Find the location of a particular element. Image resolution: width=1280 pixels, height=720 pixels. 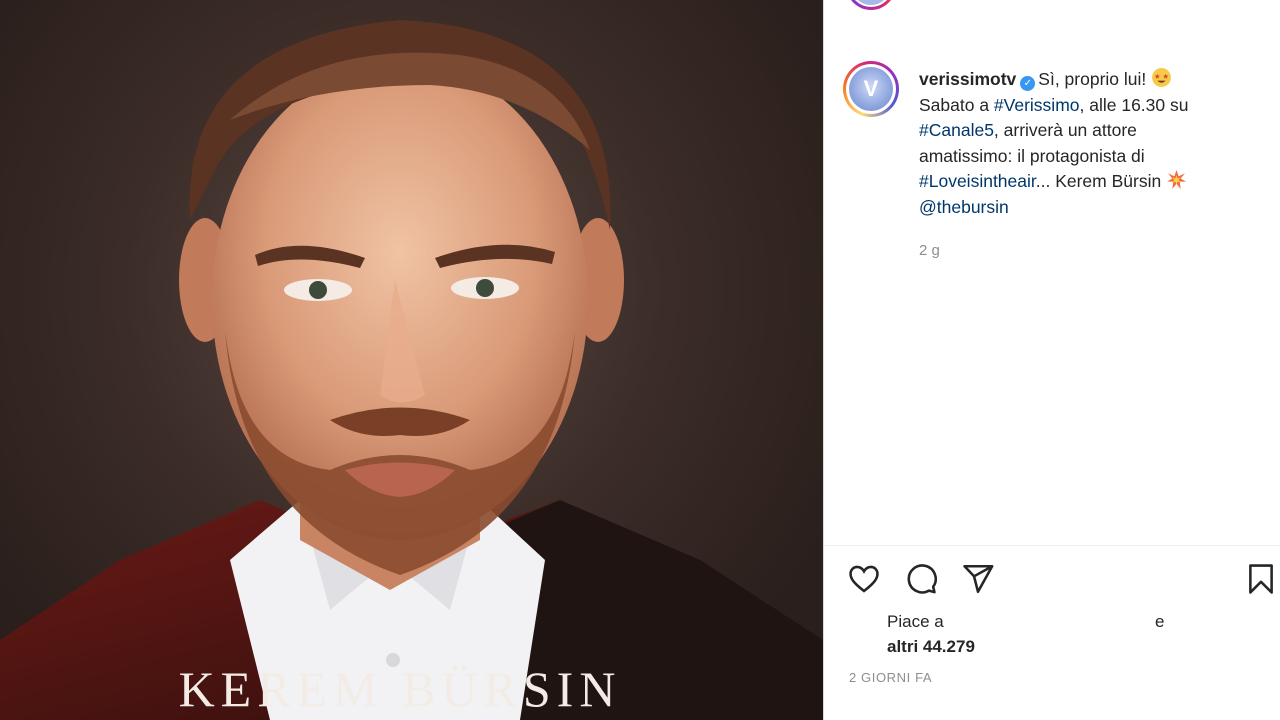

mention-link: @thebursin is located at coordinates (964, 207).